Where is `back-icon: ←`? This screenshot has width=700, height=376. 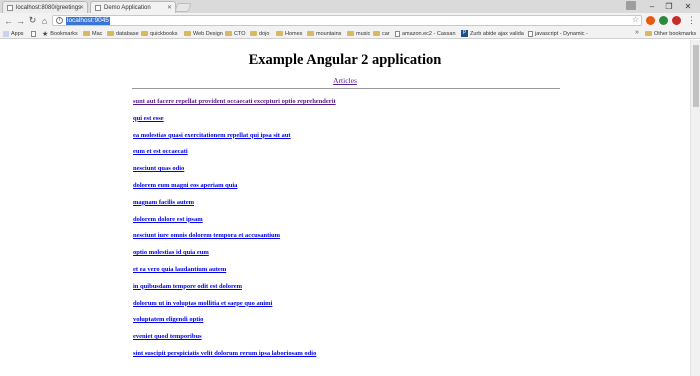 back-icon: ← is located at coordinates (8, 20).